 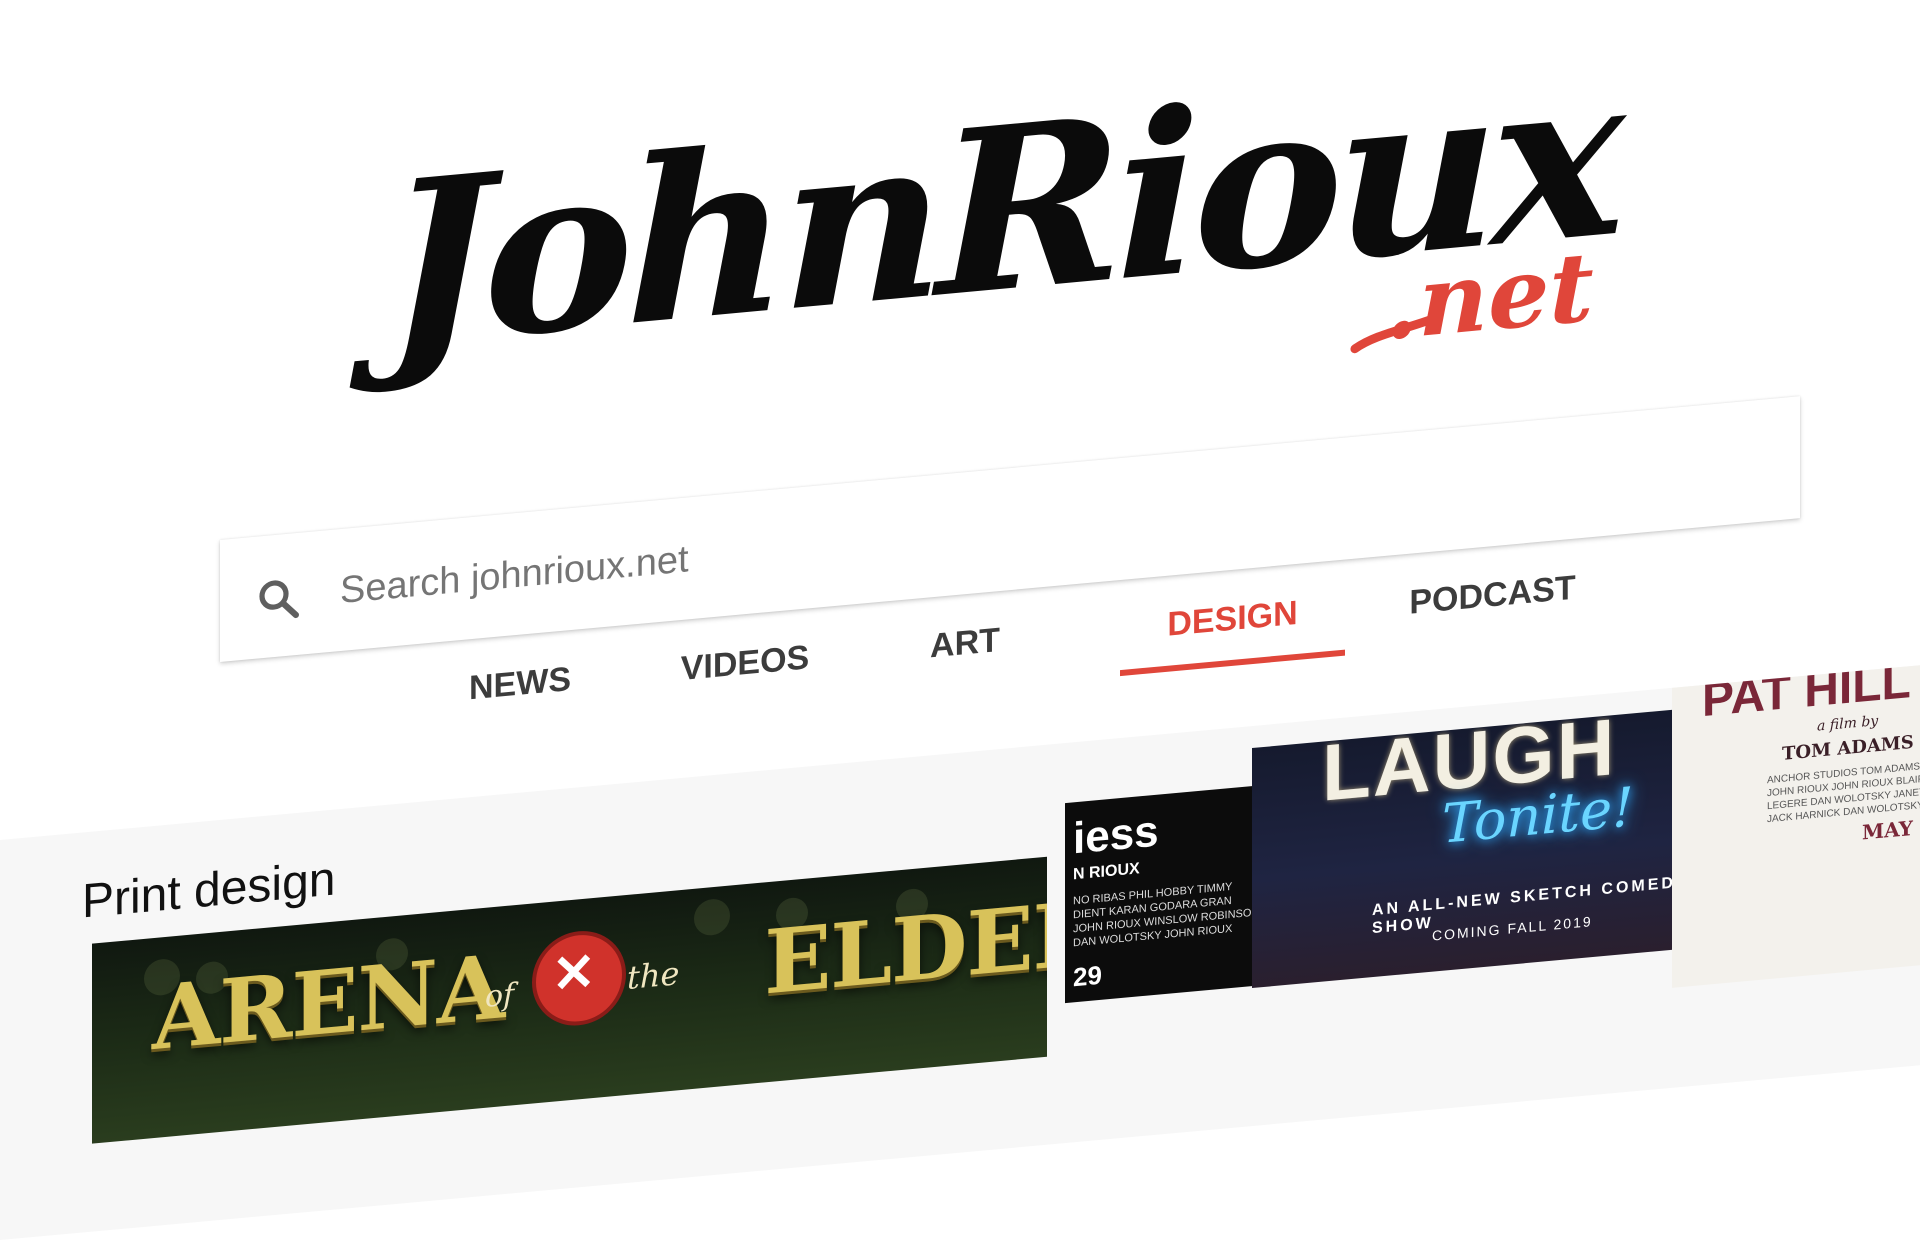 What do you see at coordinates (1106, 872) in the screenshot?
I see `poster-name: N RIOUX` at bounding box center [1106, 872].